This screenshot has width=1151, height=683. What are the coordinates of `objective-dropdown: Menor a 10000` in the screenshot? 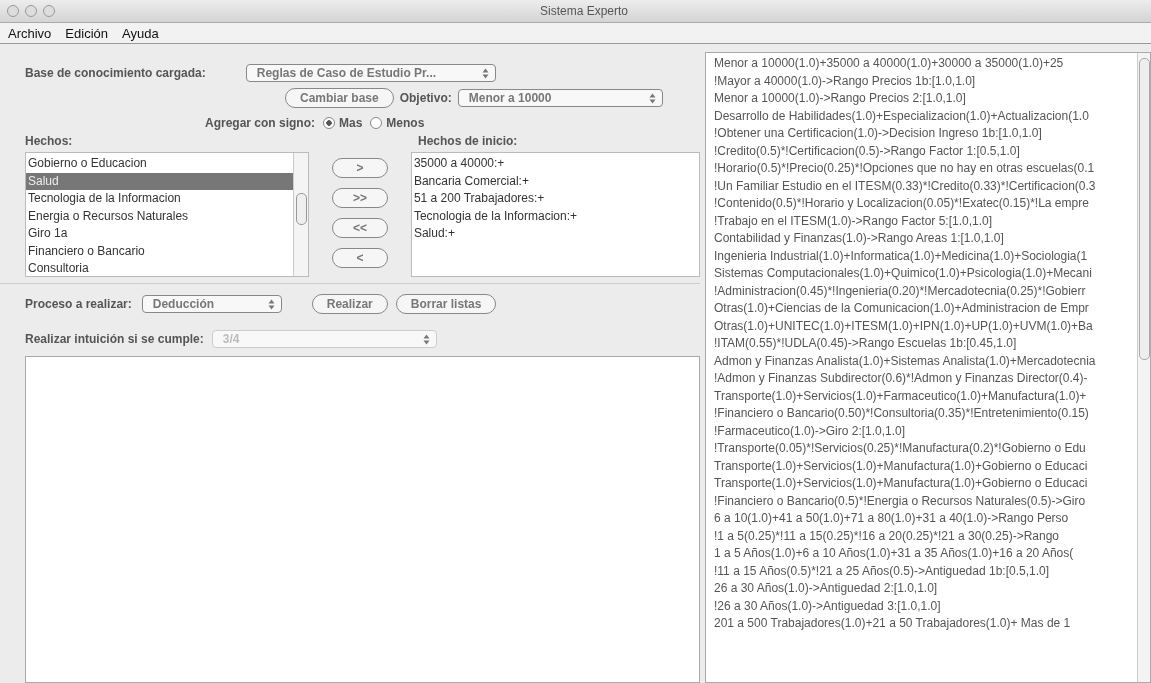 It's located at (560, 98).